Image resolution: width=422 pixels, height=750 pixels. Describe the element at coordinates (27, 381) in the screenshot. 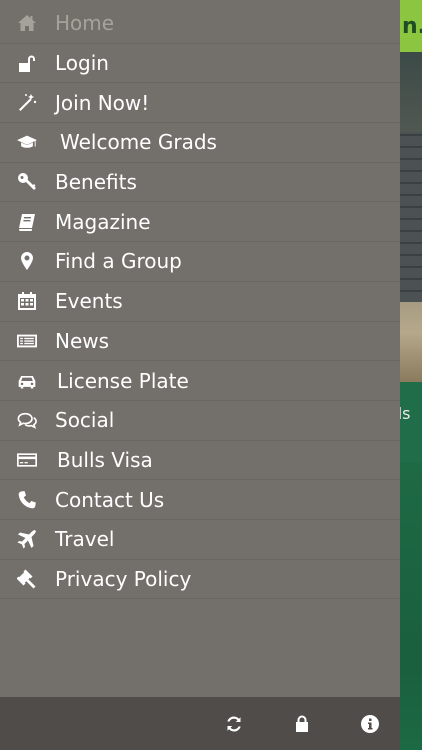

I see `car-icon` at that location.